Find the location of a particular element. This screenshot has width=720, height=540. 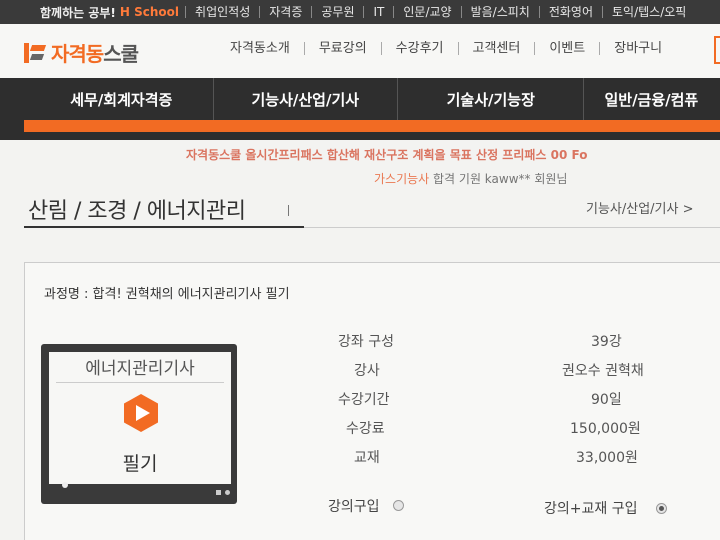

hschool-link: H School is located at coordinates (149, 12).